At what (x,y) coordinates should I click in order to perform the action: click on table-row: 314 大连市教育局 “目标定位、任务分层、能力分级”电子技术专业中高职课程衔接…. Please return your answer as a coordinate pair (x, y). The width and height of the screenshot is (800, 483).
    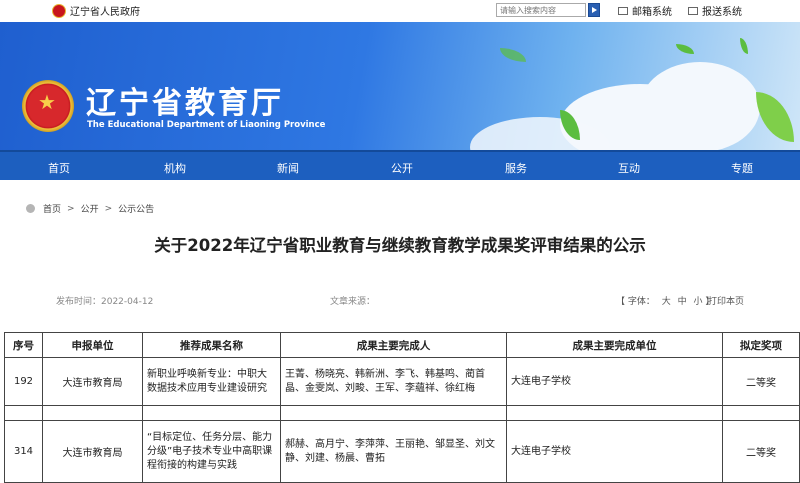
    Looking at the image, I should click on (402, 451).